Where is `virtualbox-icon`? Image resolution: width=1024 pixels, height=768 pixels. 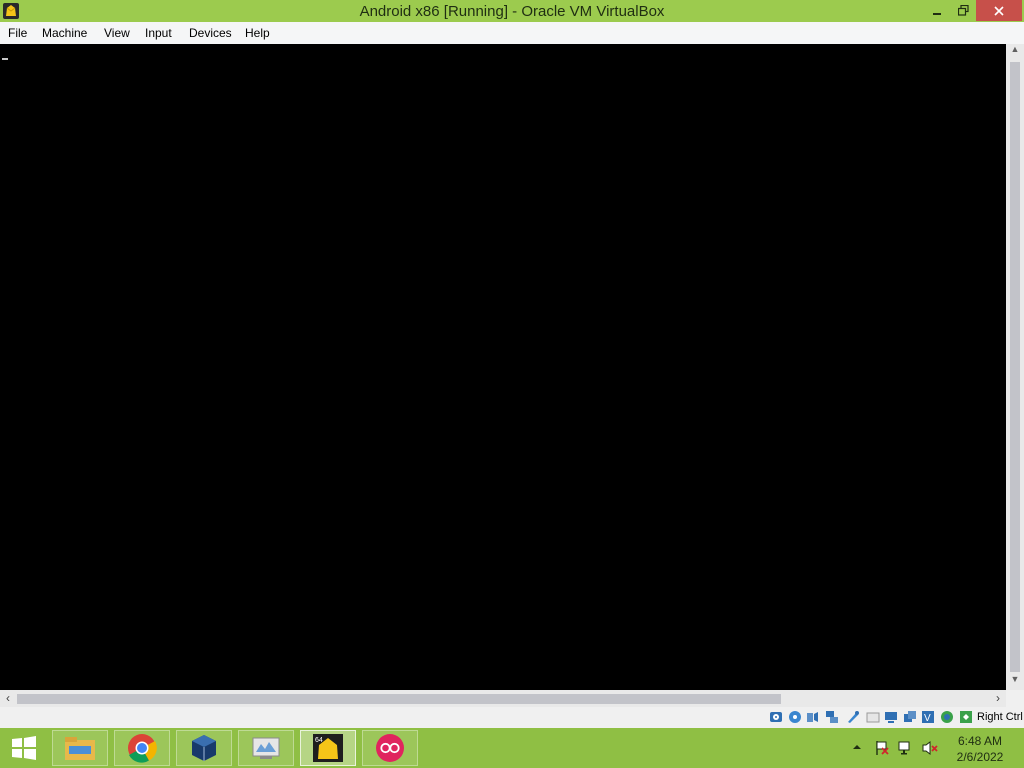
virtualbox-icon is located at coordinates (204, 748).